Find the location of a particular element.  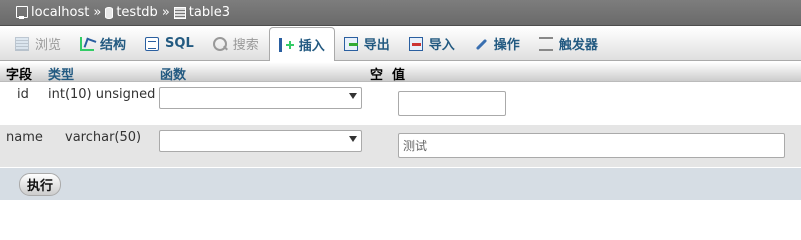

tab-bar: 浏览 结构 SQL 搜索 插入 导出 导入 操作 触发器 is located at coordinates (400, 44).